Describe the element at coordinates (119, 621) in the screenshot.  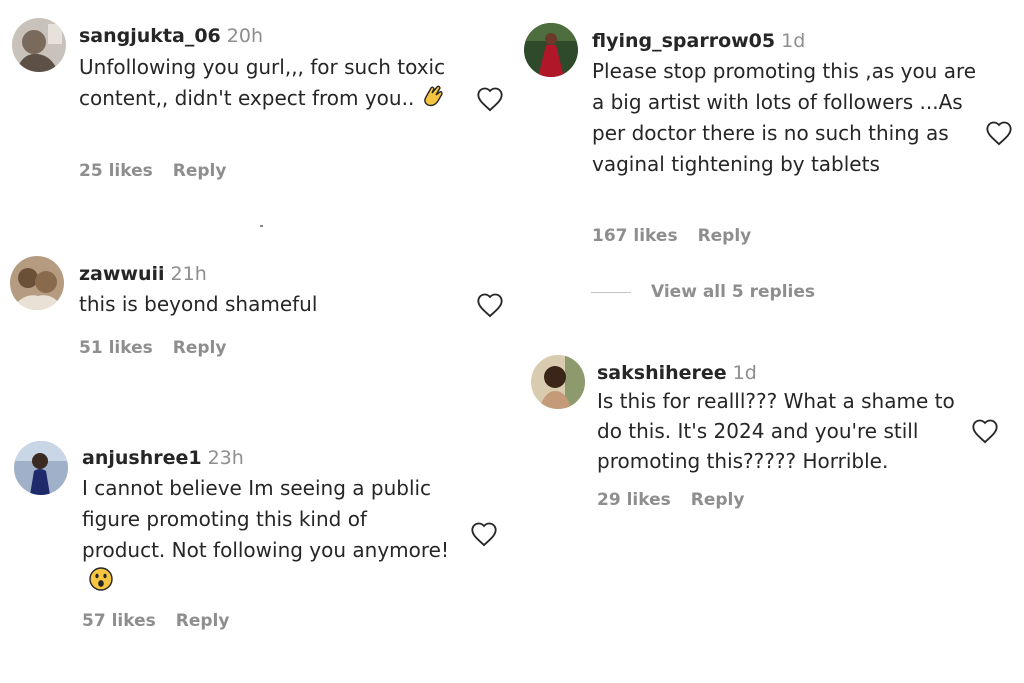
I see `likes-count: 57 likes` at that location.